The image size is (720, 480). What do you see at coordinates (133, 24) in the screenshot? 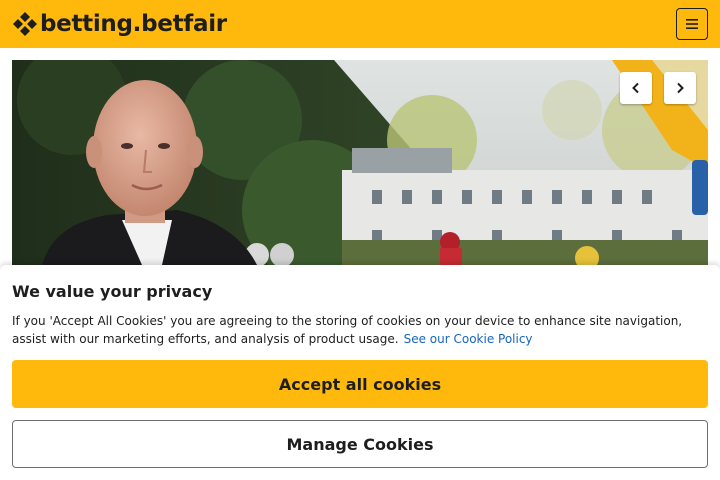
I see `logo-text: betting.betfair` at bounding box center [133, 24].